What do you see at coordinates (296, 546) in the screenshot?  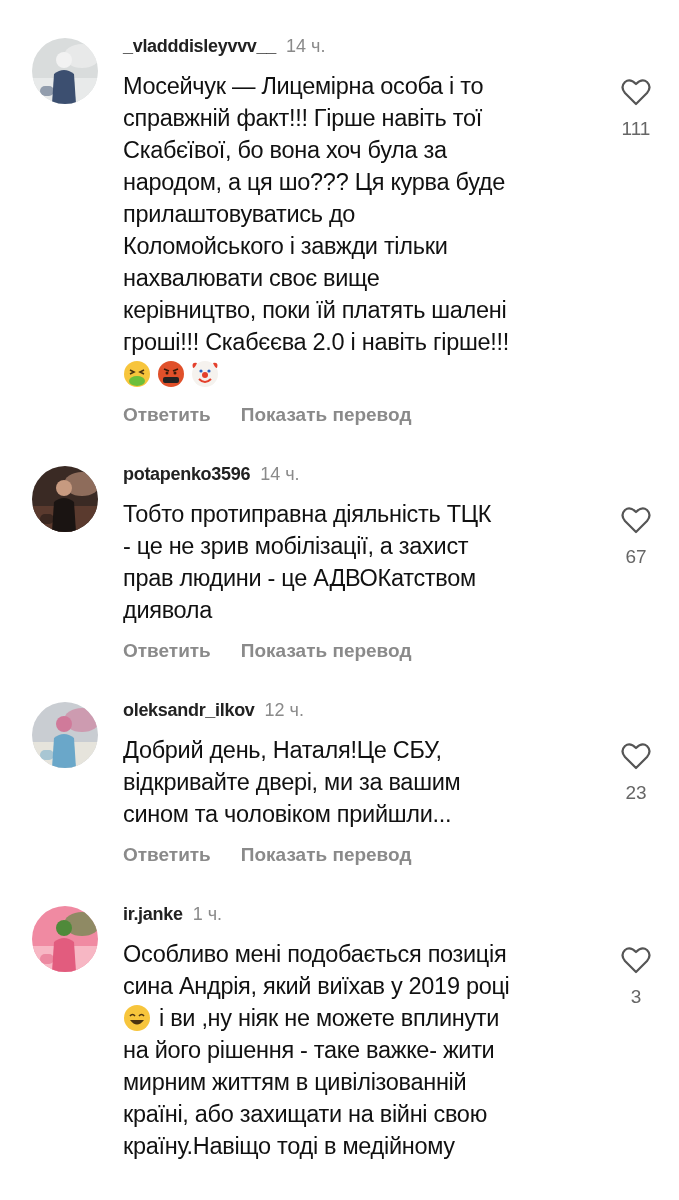 I see `comment-text: - це не зрив мобілізації, а захист` at bounding box center [296, 546].